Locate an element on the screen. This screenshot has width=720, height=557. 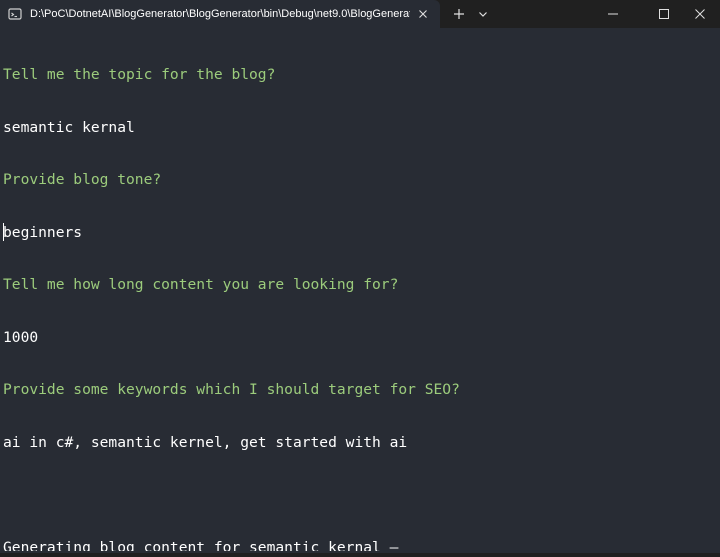
window-bottom-edge is located at coordinates (360, 555).